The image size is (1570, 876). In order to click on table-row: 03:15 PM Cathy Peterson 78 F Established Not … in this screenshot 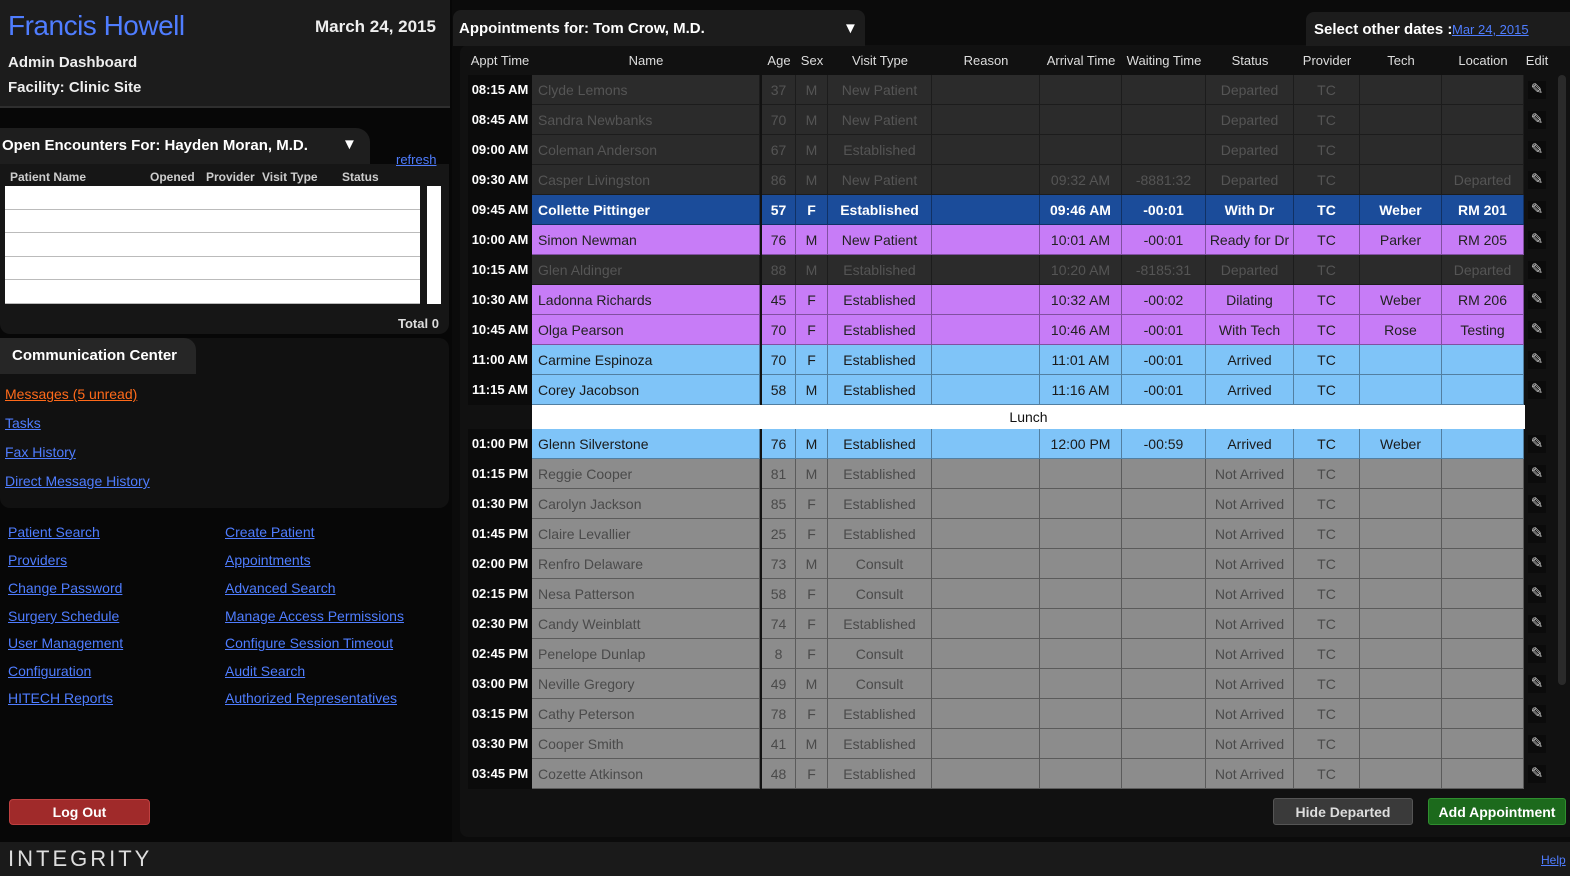, I will do `click(1013, 714)`.